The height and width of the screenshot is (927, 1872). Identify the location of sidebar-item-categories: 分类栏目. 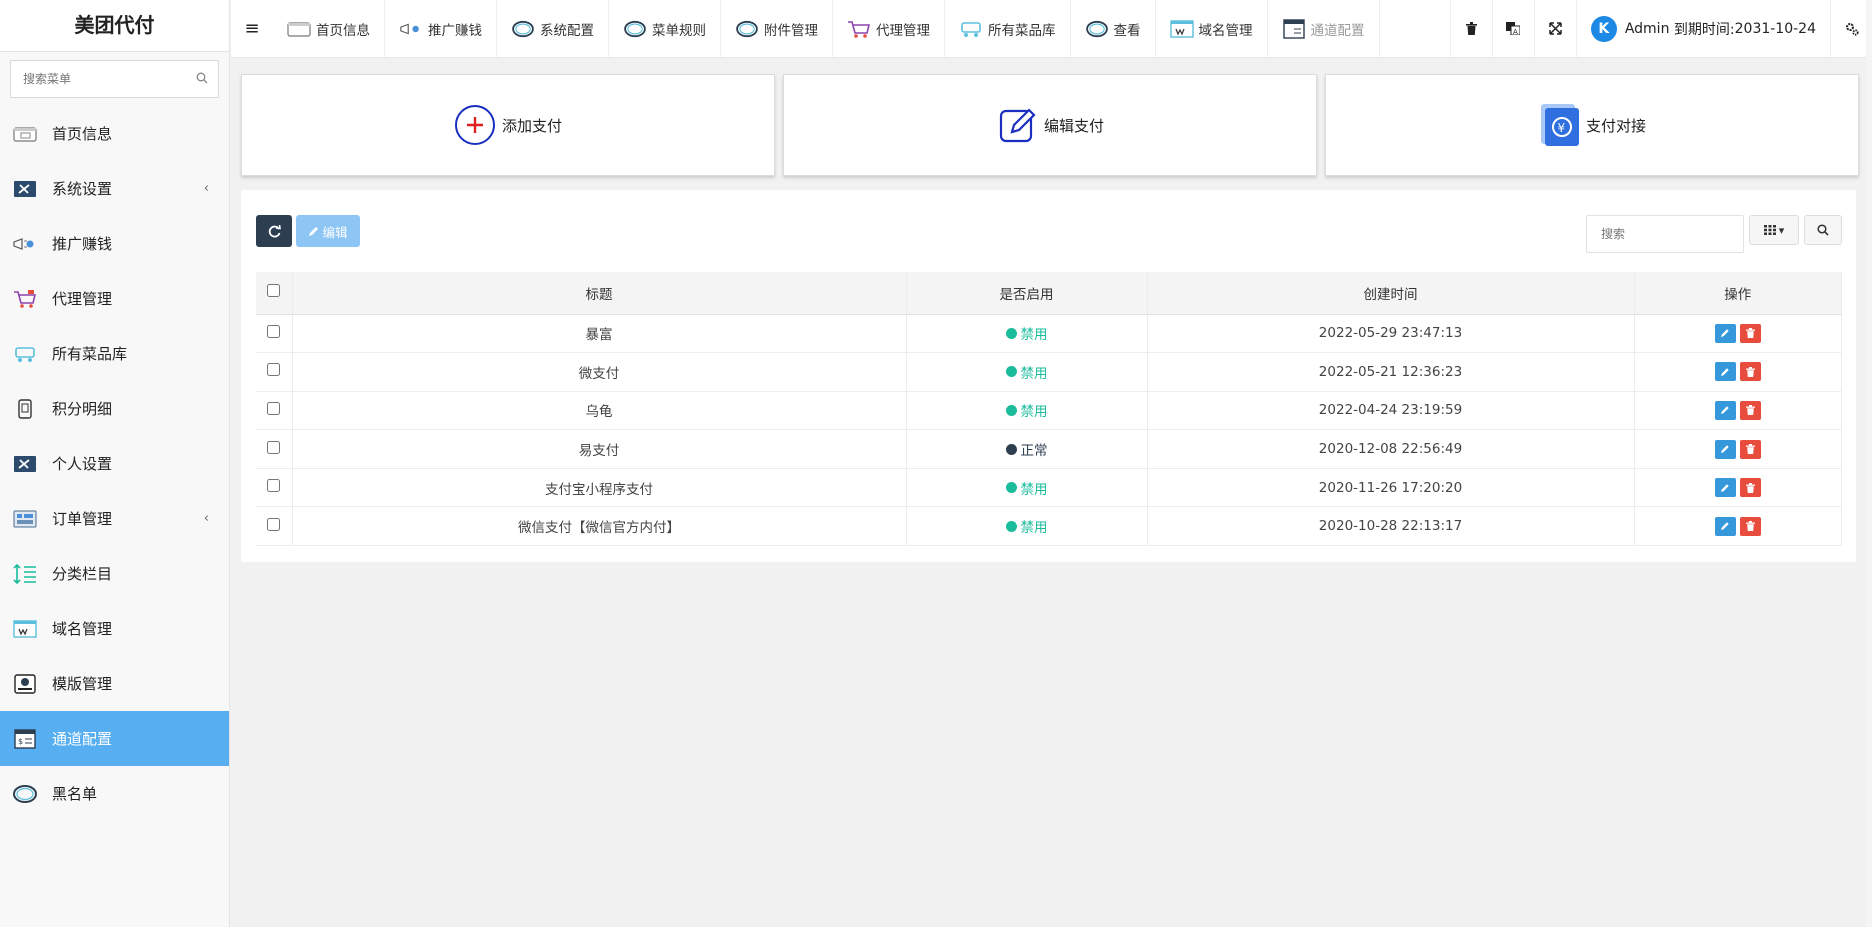
(114, 573).